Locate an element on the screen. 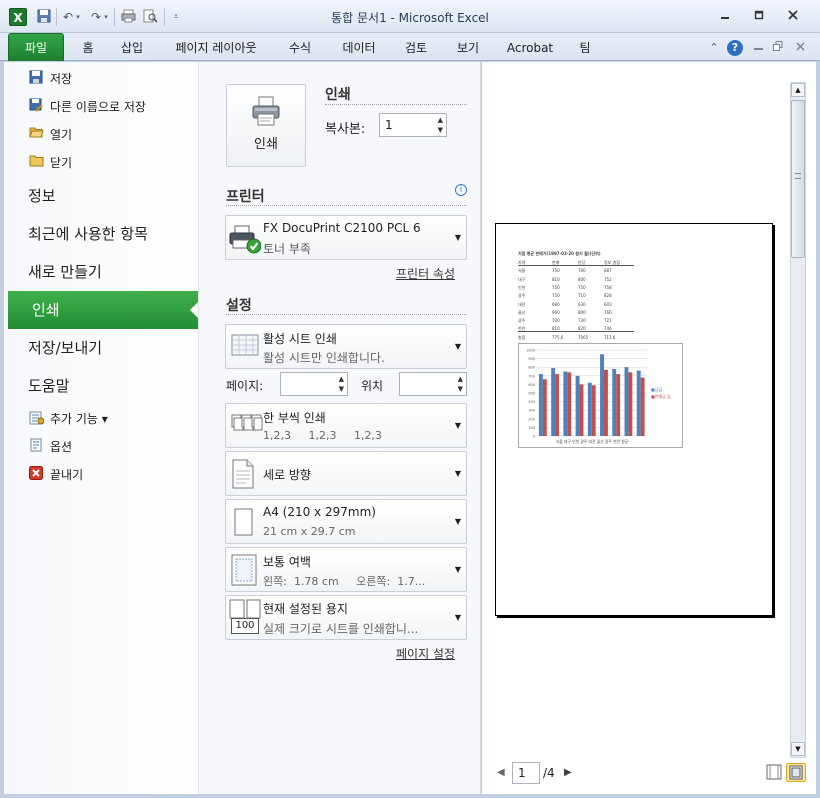 Image resolution: width=820 pixels, height=798 pixels. tab-home: 홈 is located at coordinates (88, 48).